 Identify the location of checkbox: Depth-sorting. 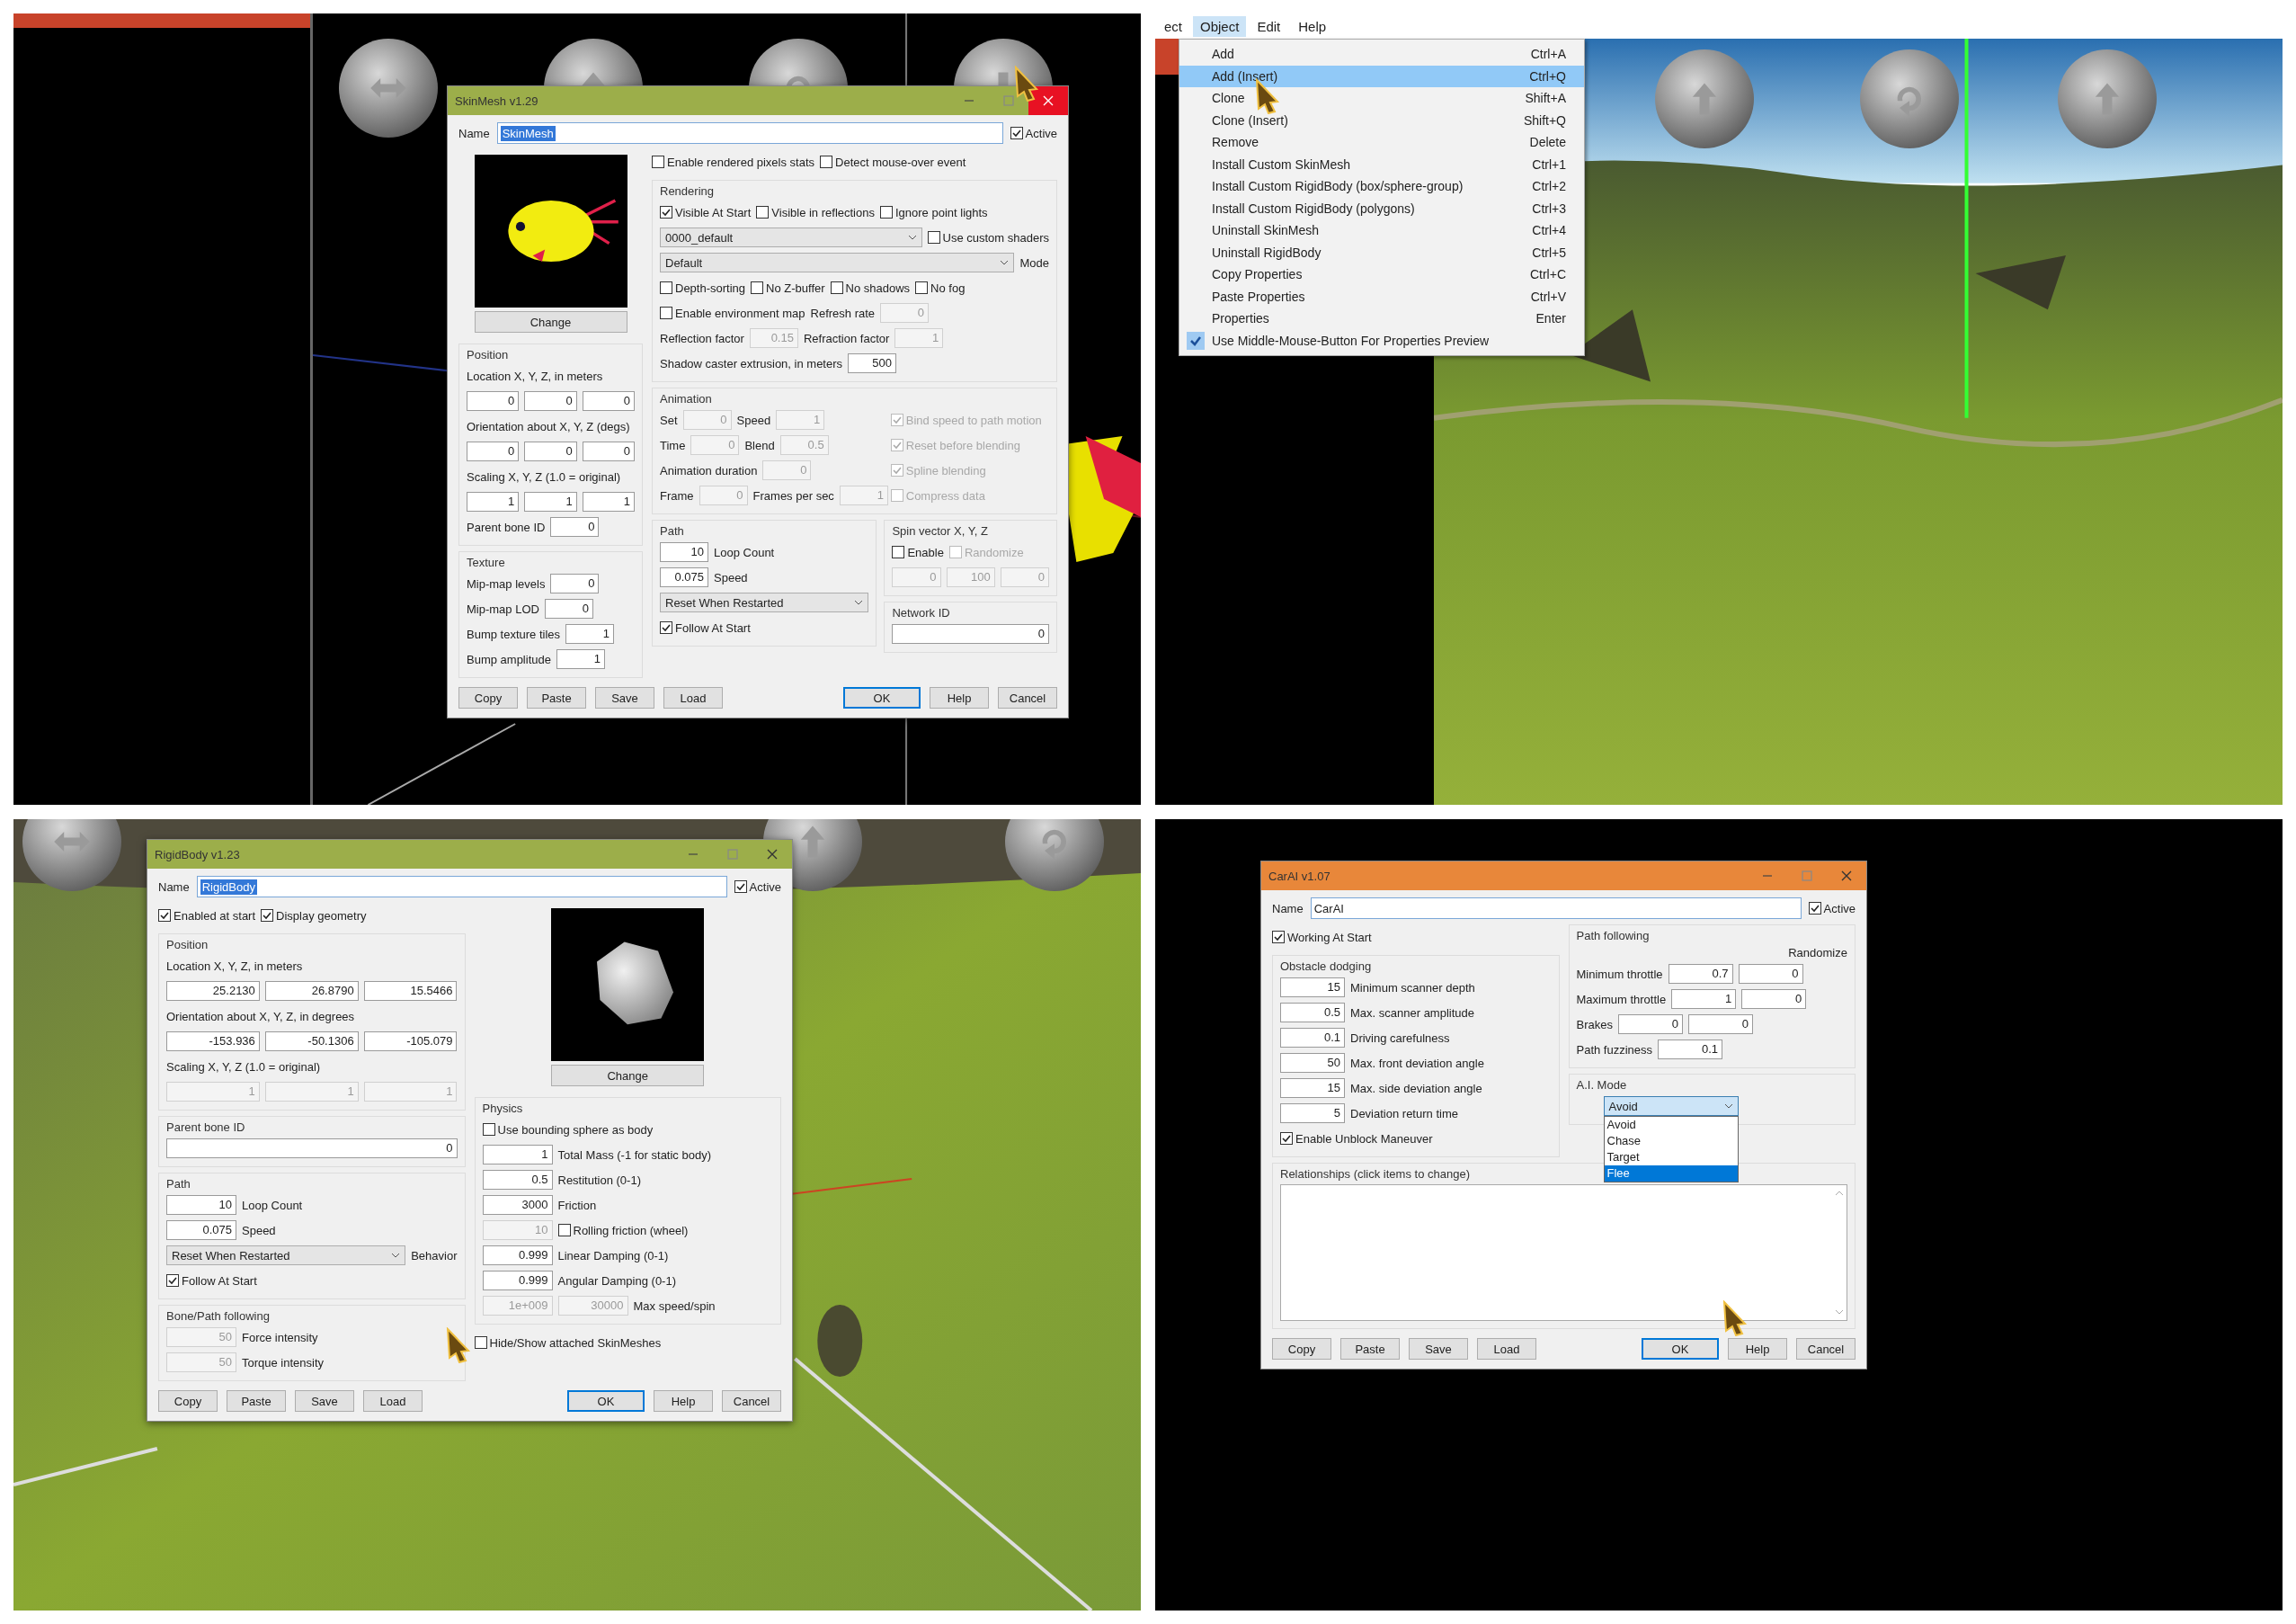
(703, 288).